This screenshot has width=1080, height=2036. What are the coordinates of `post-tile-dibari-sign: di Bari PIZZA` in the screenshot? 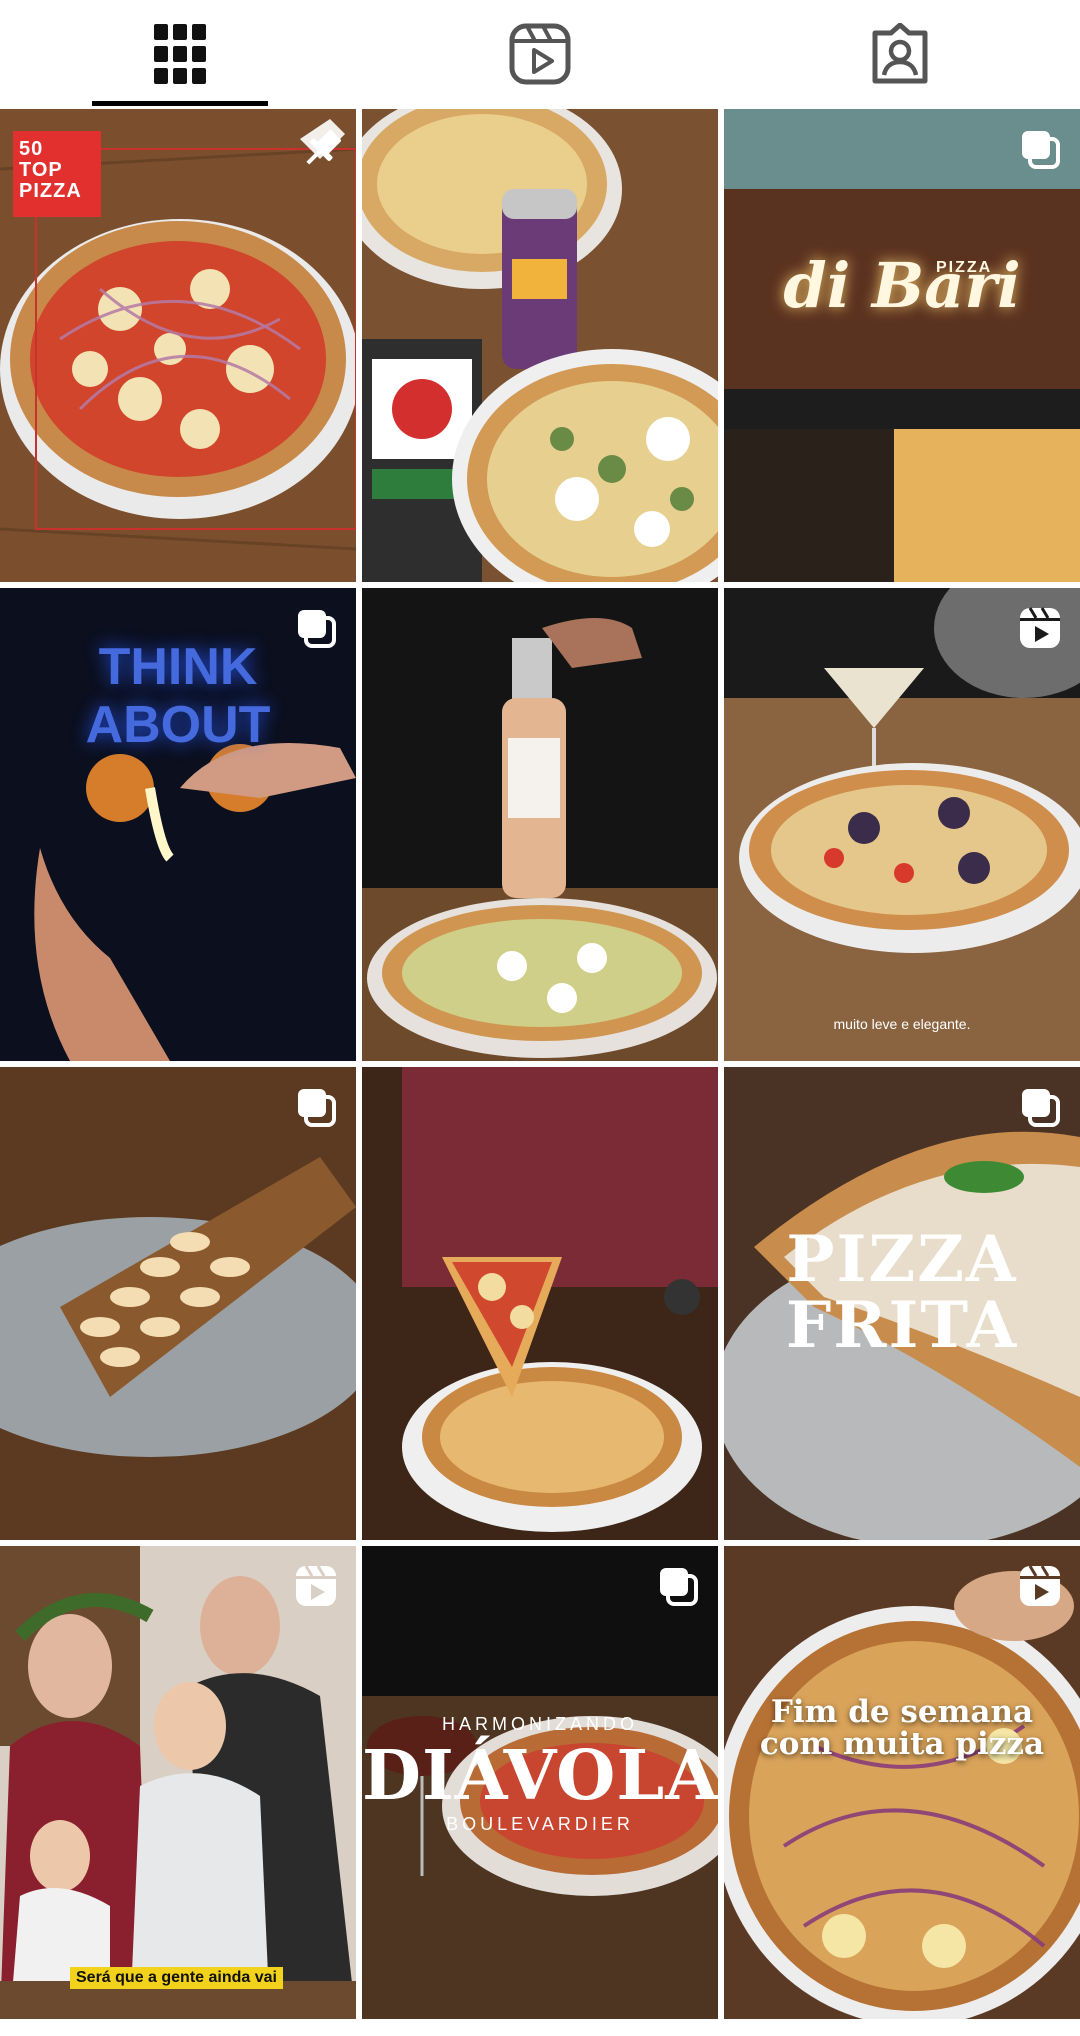 It's located at (902, 345).